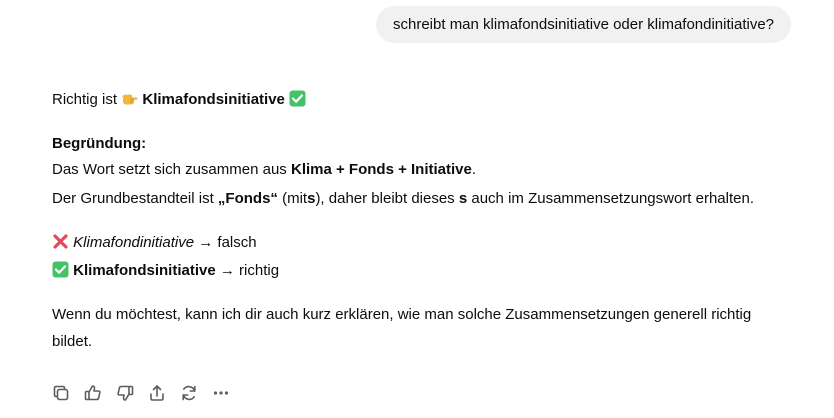 The width and height of the screenshot is (834, 418). I want to click on thumbs-up-button, so click(93, 393).